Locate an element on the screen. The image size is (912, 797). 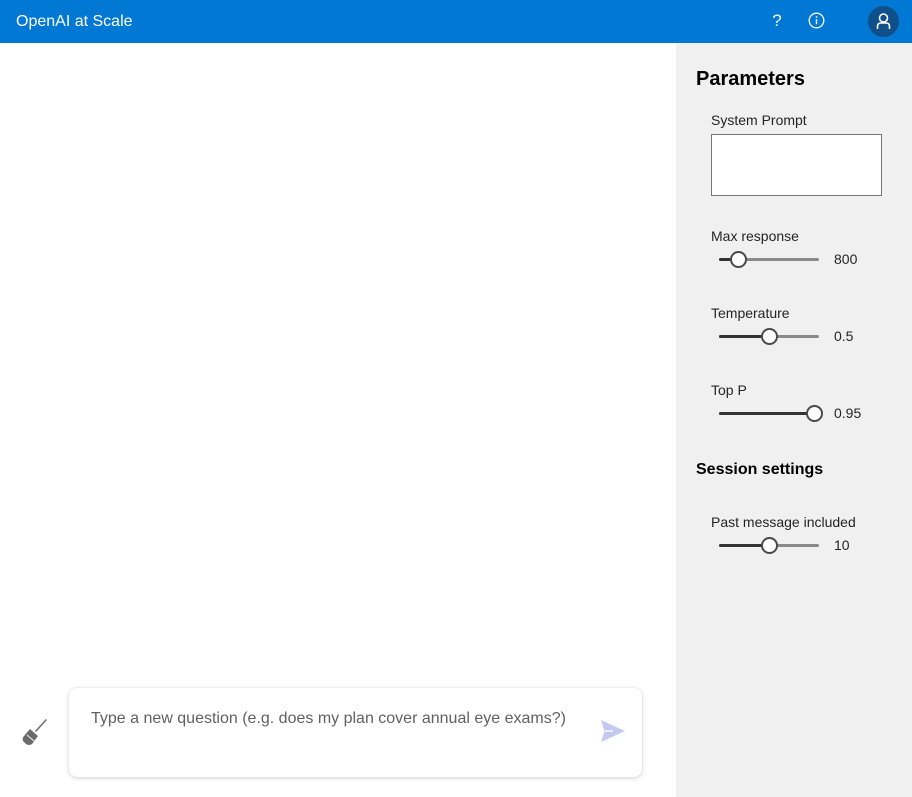
top-bar: OpenAI at Scale ? is located at coordinates (456, 21).